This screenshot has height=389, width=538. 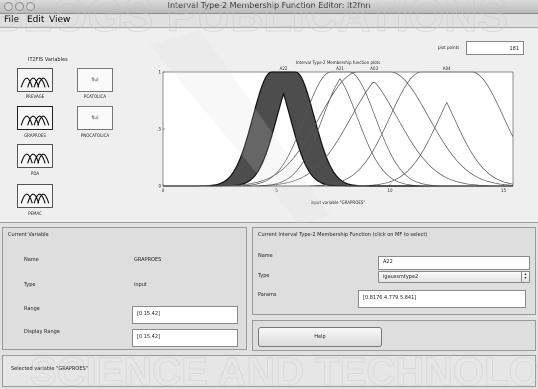 I want to click on menu-view: View, so click(x=59, y=20).